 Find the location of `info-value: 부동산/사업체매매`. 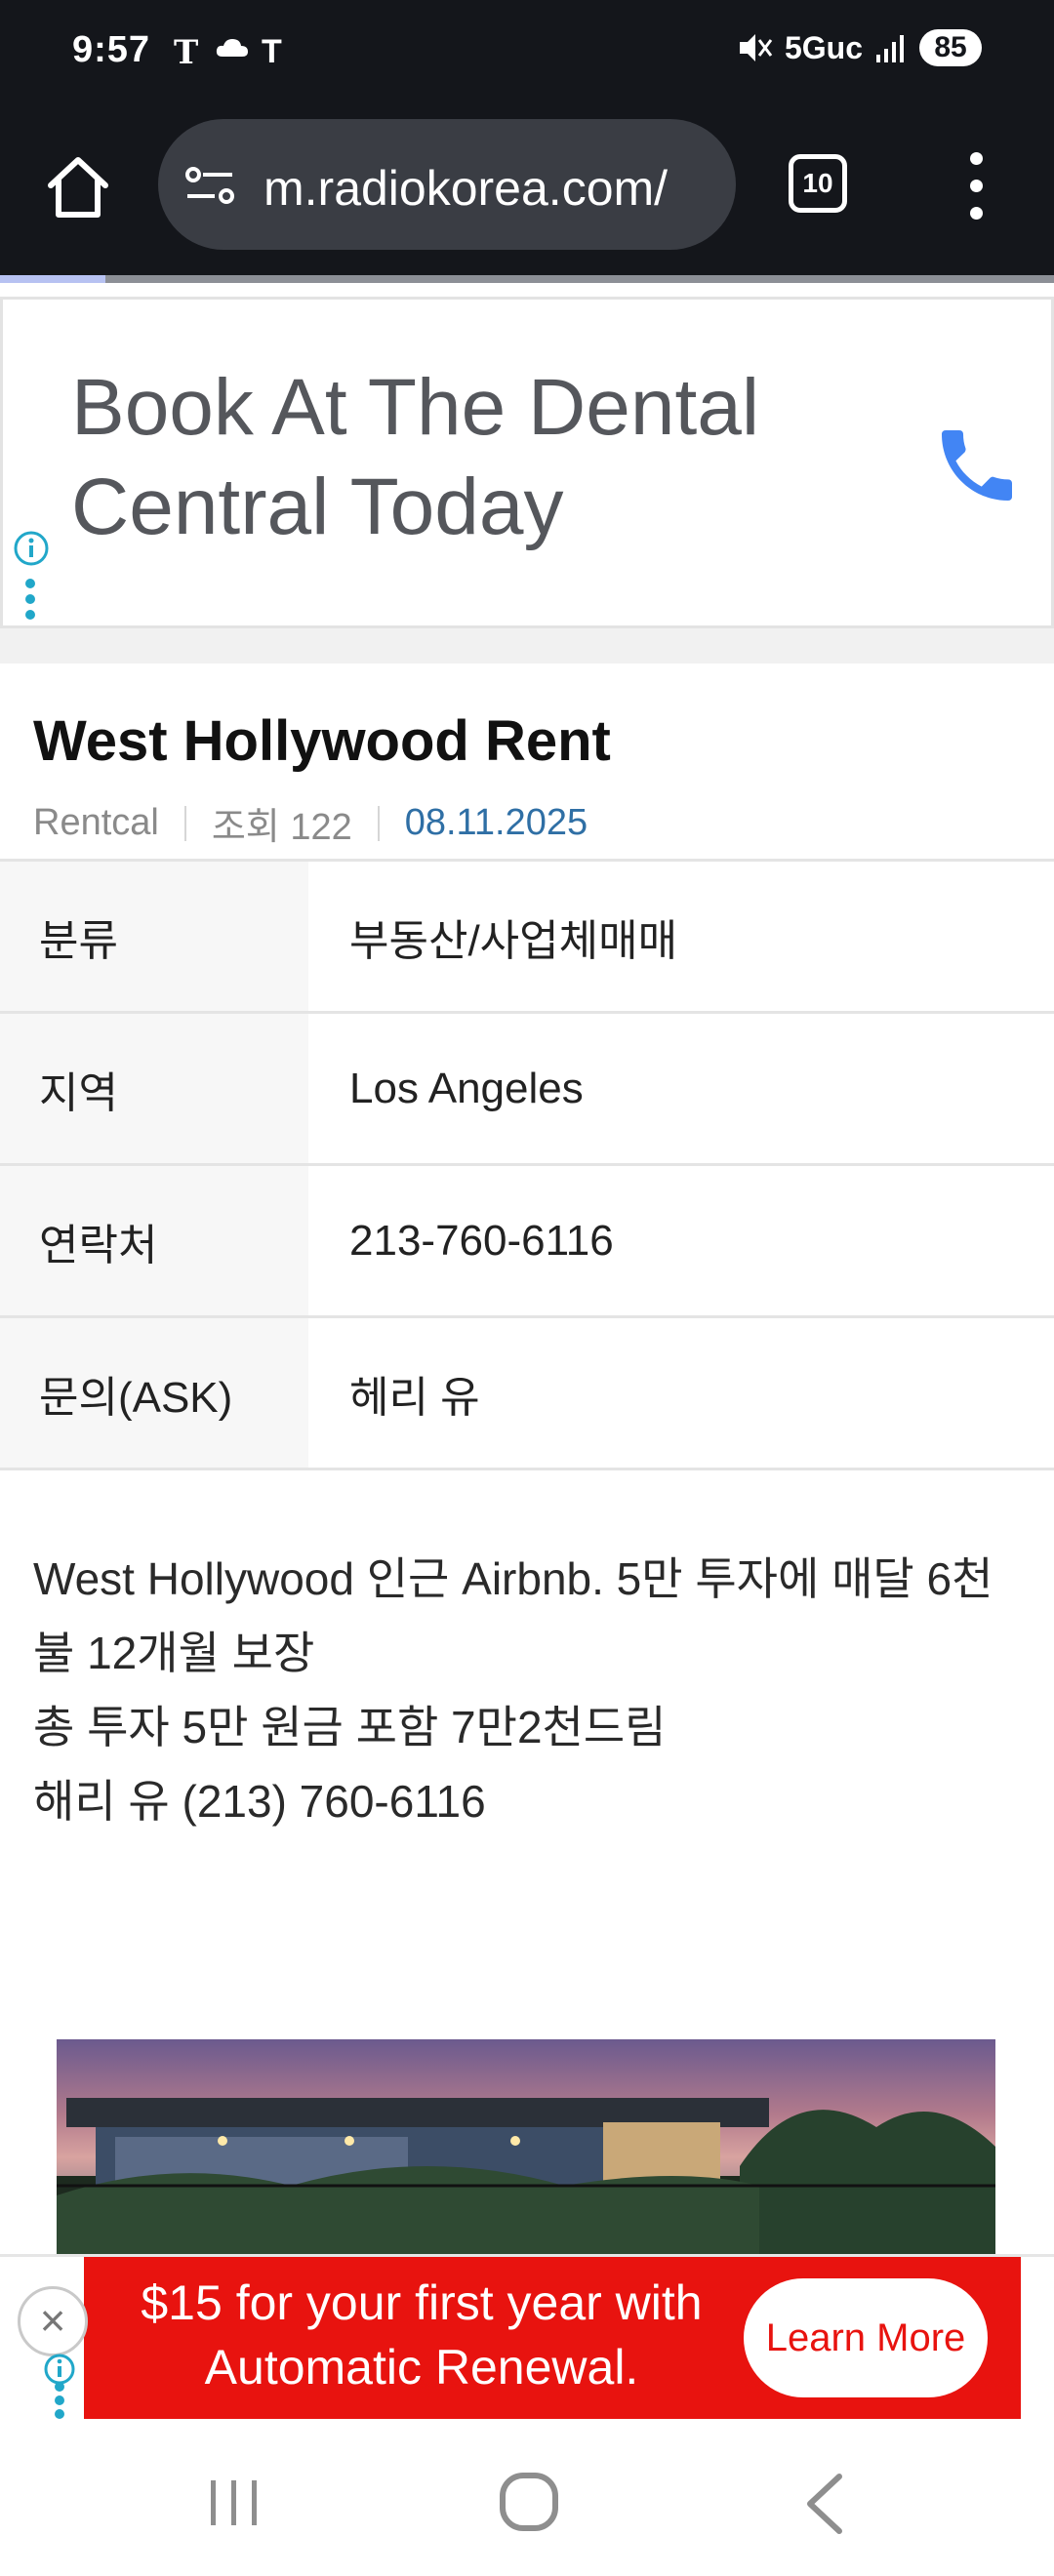

info-value: 부동산/사업체매매 is located at coordinates (513, 940).